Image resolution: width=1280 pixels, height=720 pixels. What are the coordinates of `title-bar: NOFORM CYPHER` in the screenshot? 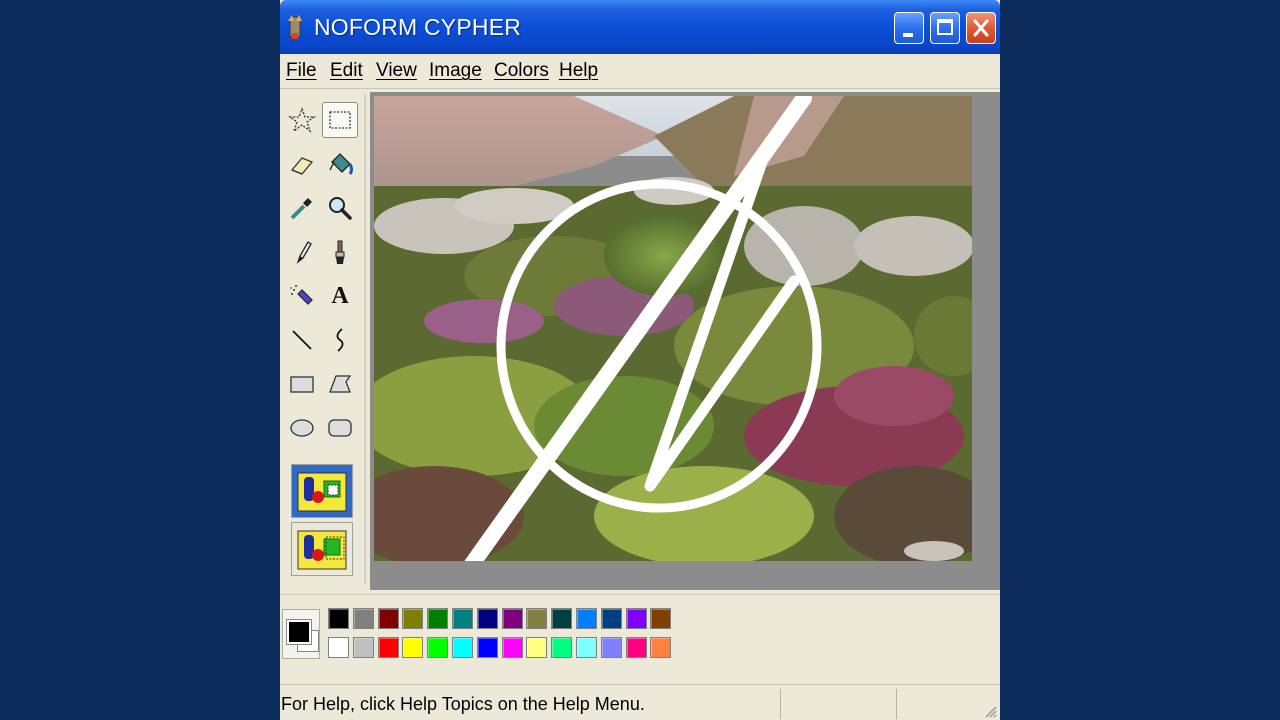 It's located at (640, 27).